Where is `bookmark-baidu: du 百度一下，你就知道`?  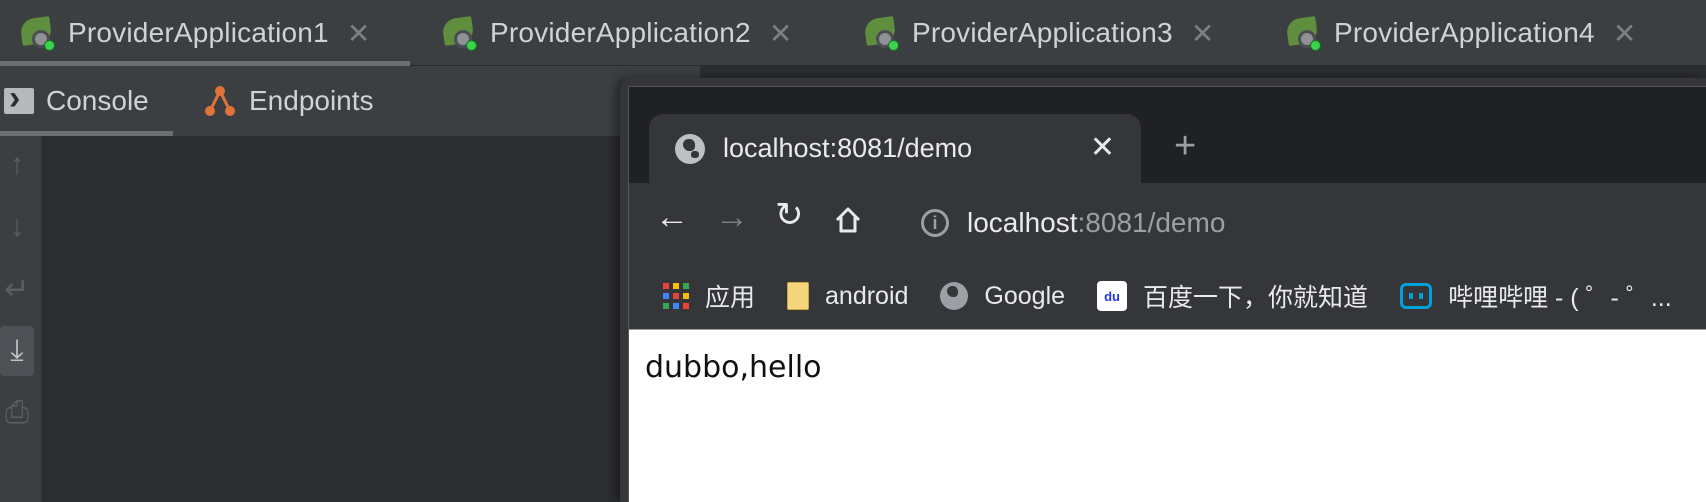 bookmark-baidu: du 百度一下，你就知道 is located at coordinates (1232, 296).